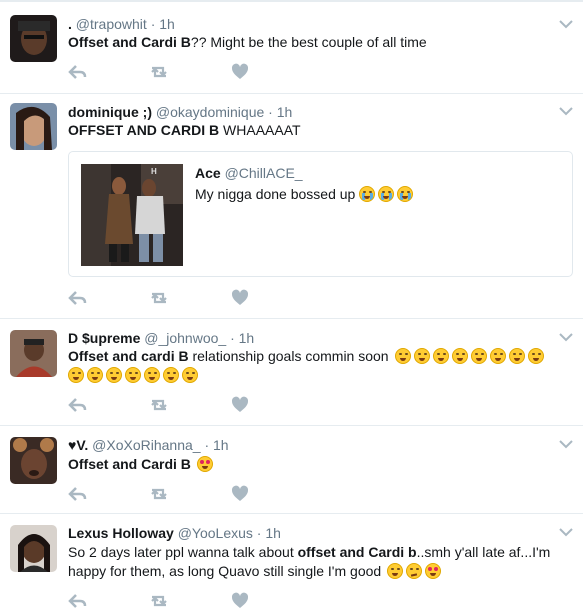 The width and height of the screenshot is (583, 610). Describe the element at coordinates (70, 24) in the screenshot. I see `display-name: .` at that location.